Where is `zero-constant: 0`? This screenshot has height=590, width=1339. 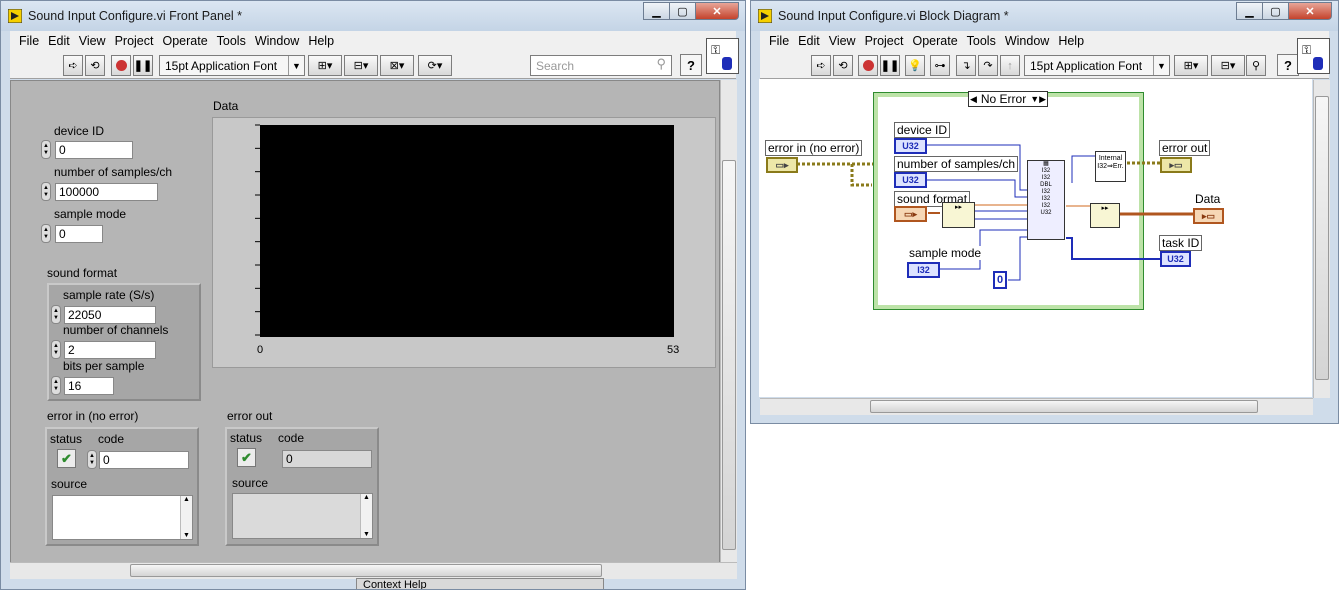 zero-constant: 0 is located at coordinates (1000, 280).